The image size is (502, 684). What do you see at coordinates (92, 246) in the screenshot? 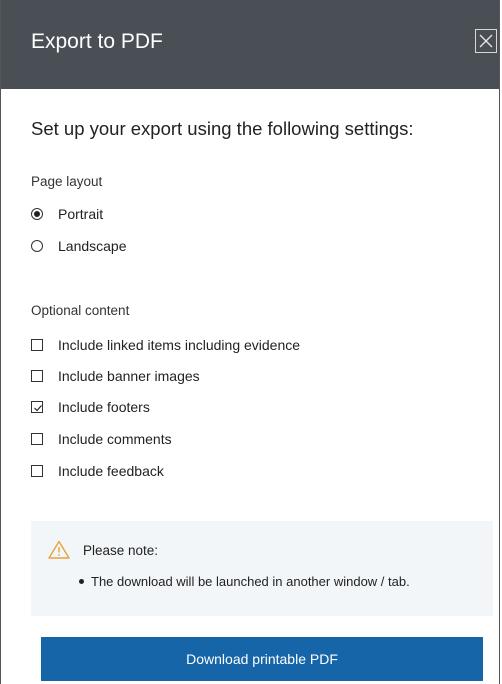
I see `landscape-label: Landscape` at bounding box center [92, 246].